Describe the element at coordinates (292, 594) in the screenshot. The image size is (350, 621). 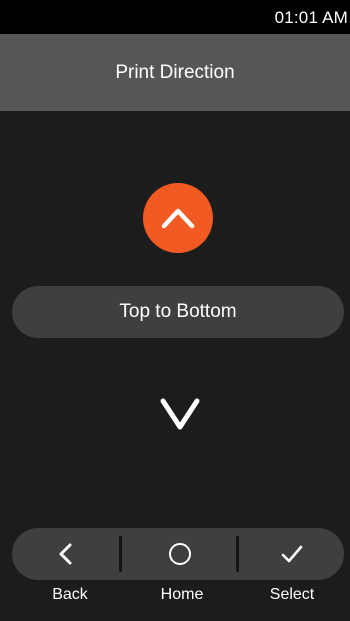
I see `select-label: Select` at that location.